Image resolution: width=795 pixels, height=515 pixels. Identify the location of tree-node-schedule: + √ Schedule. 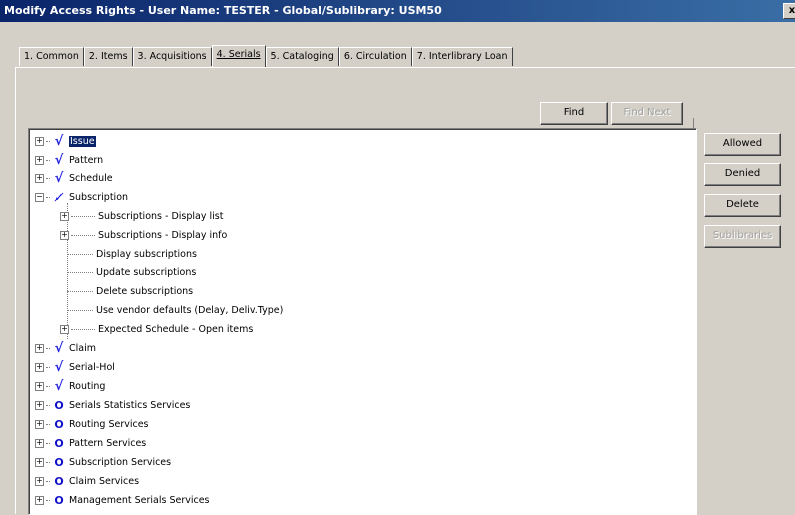
(74, 178).